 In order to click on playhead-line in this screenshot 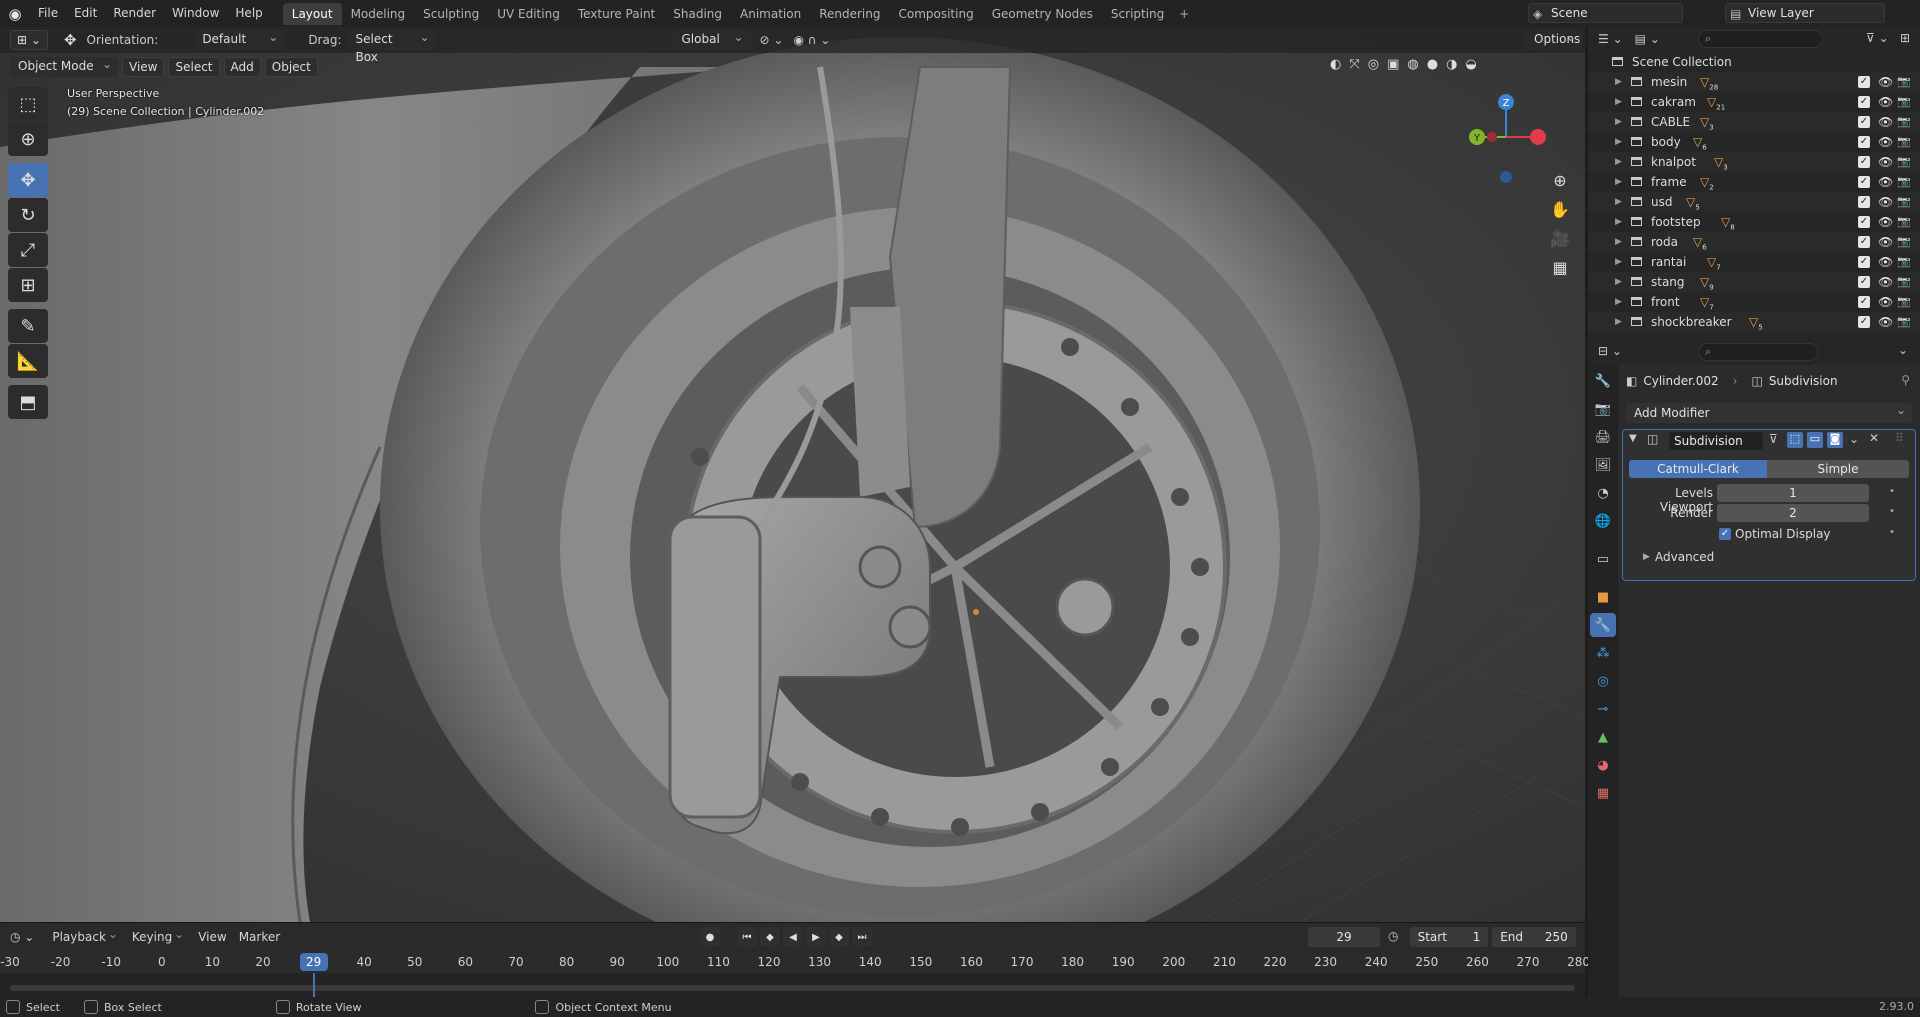, I will do `click(313, 985)`.